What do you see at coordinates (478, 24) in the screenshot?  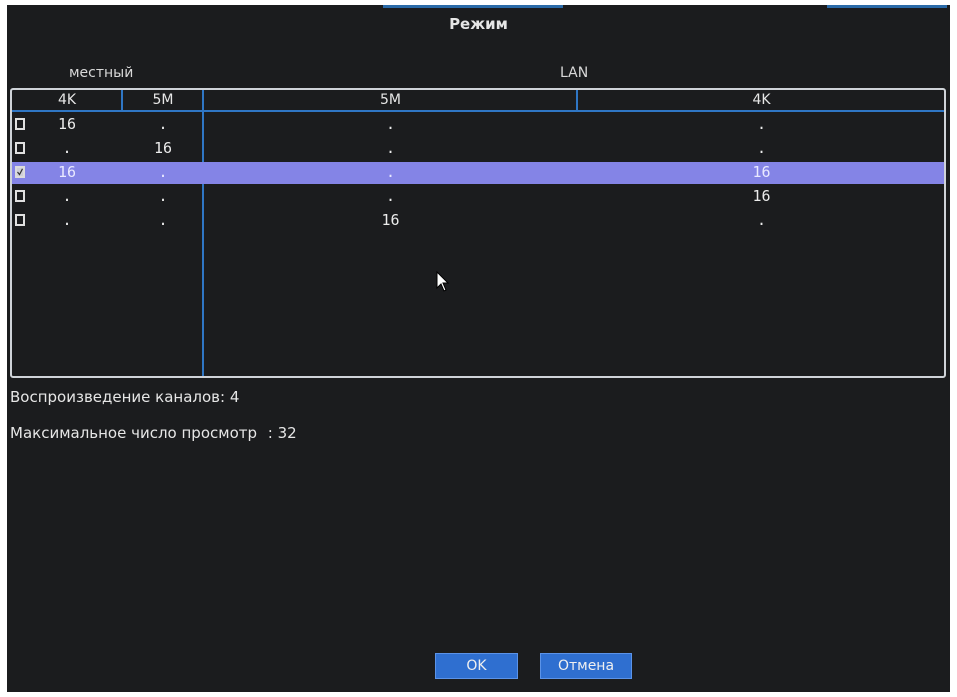 I see `dialog-title: Режим` at bounding box center [478, 24].